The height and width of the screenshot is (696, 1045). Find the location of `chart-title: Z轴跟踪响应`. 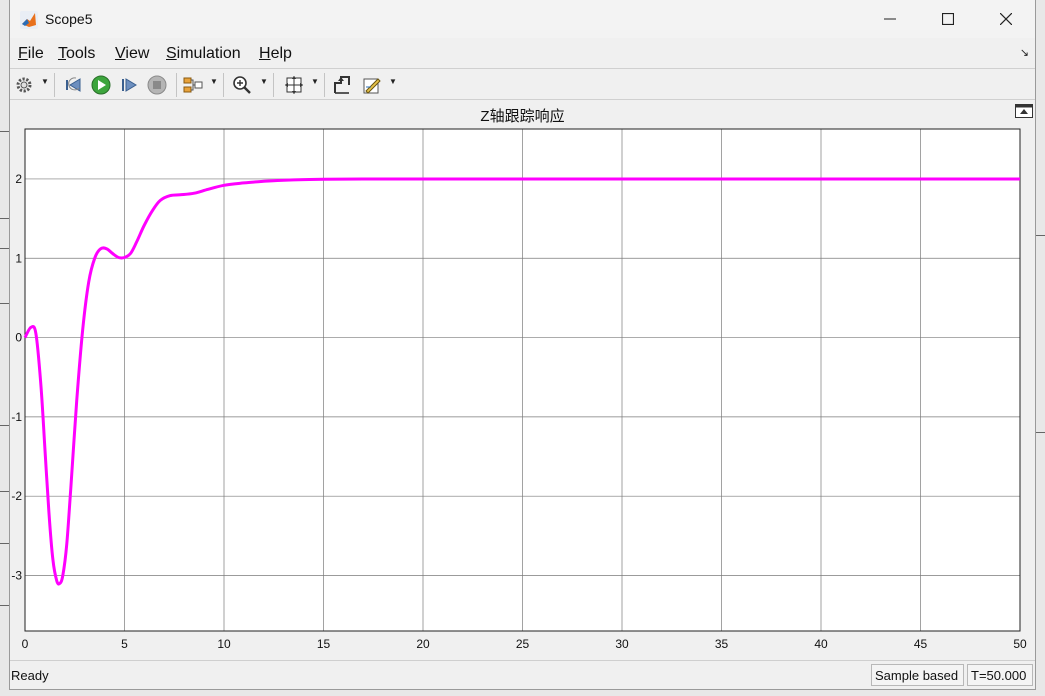

chart-title: Z轴跟踪响应 is located at coordinates (522, 116).